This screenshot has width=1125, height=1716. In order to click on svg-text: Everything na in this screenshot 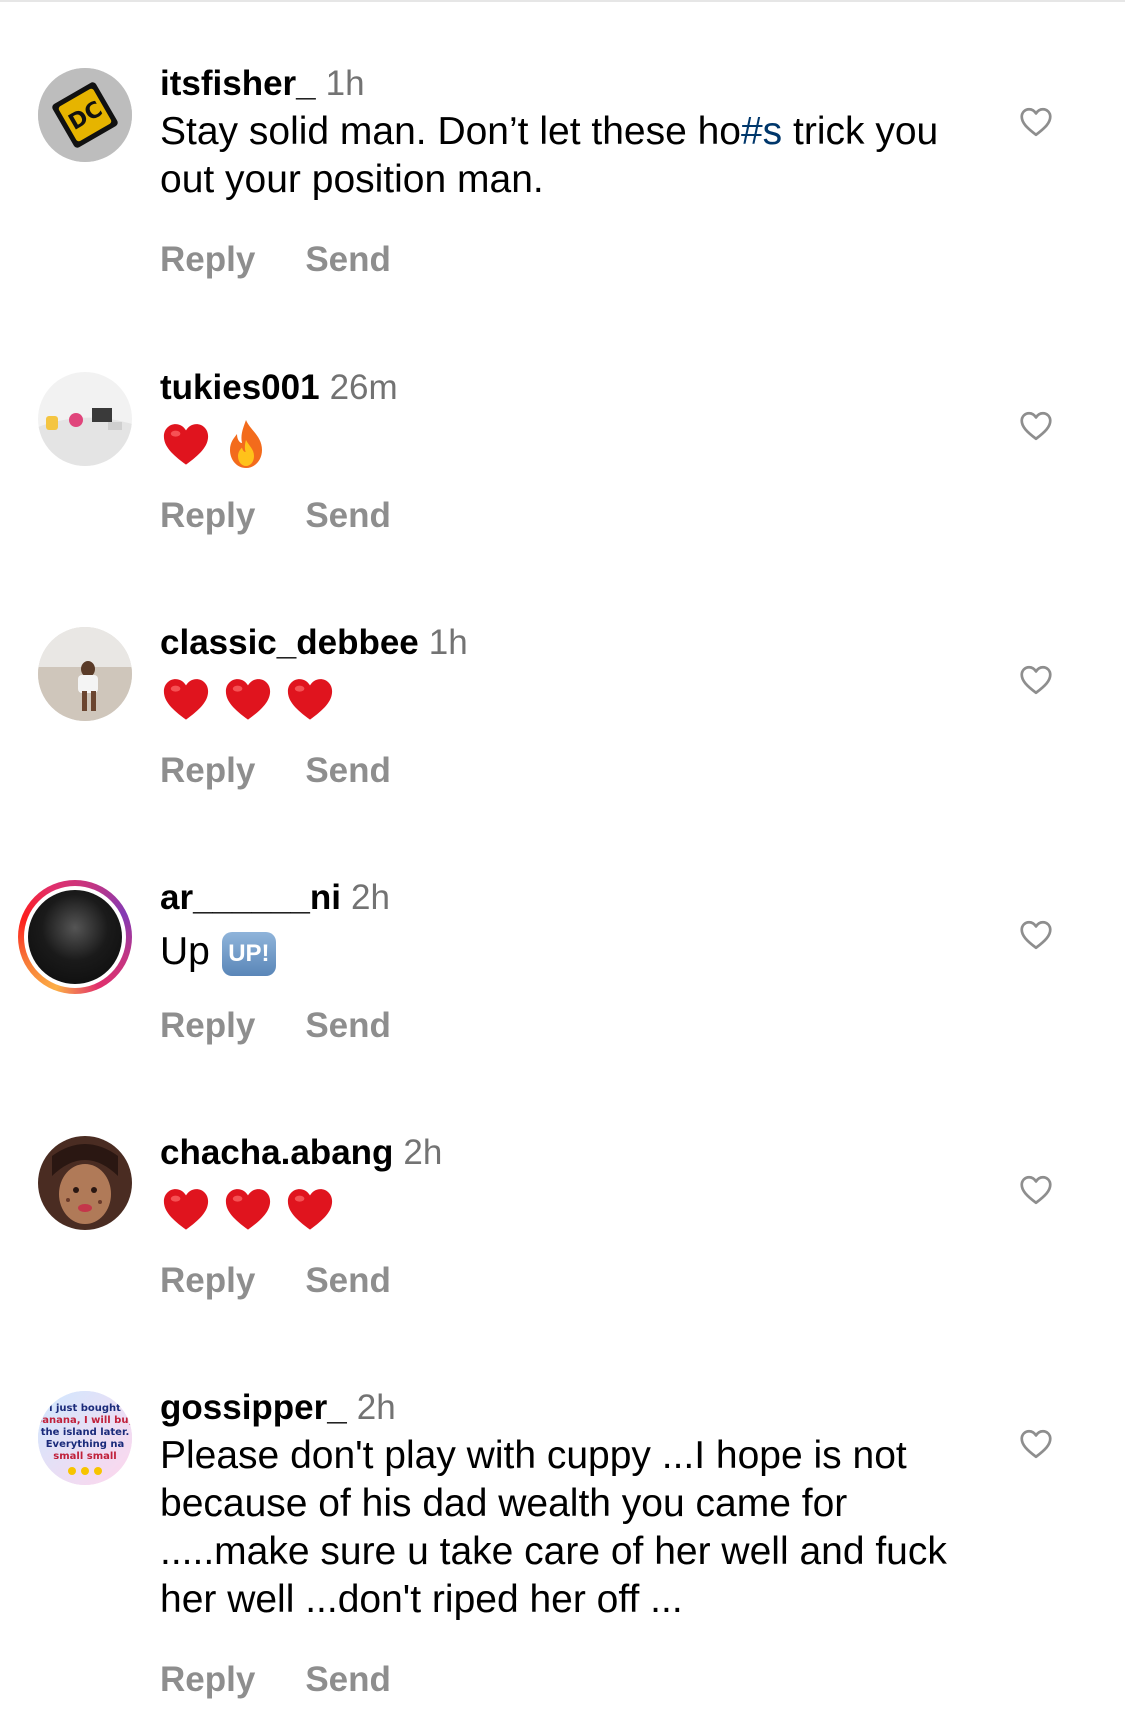, I will do `click(85, 1444)`.